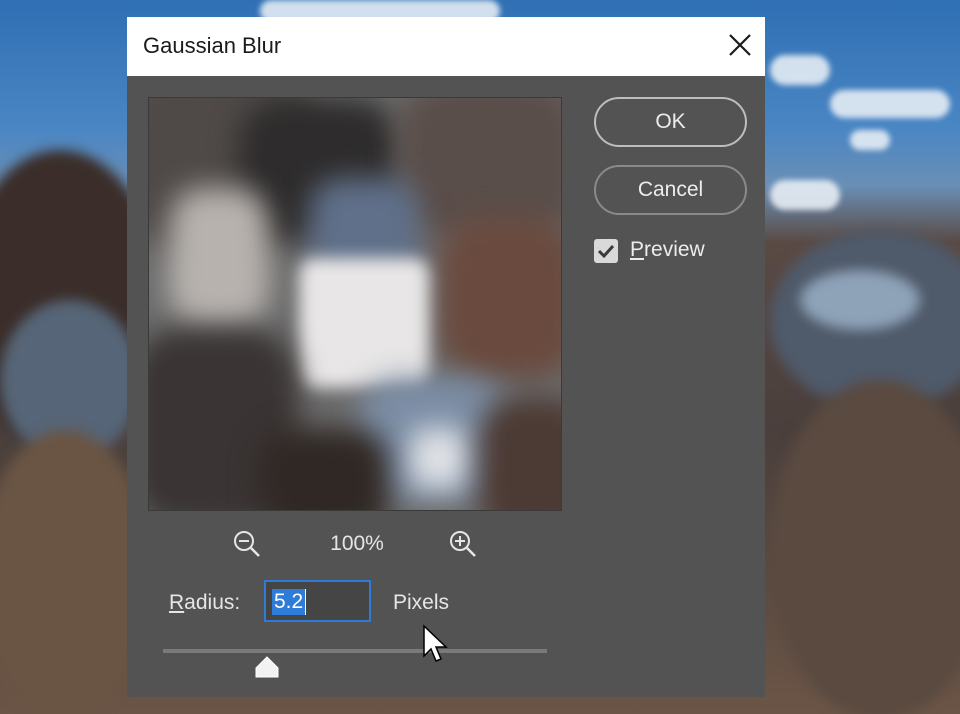  I want to click on preview-checkbox, so click(606, 251).